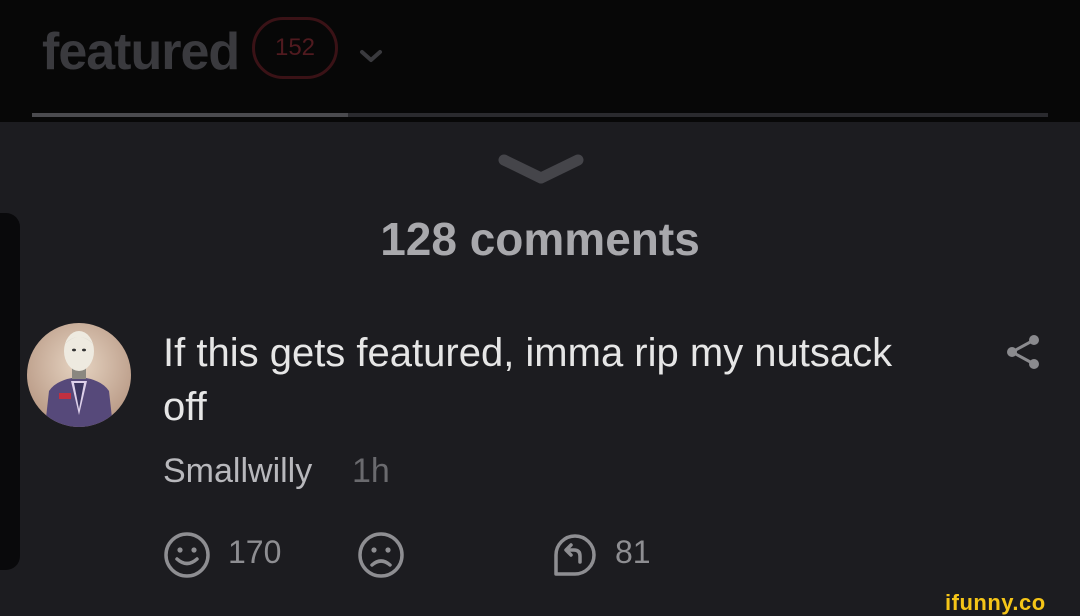  Describe the element at coordinates (1023, 352) in the screenshot. I see `share-icon` at that location.